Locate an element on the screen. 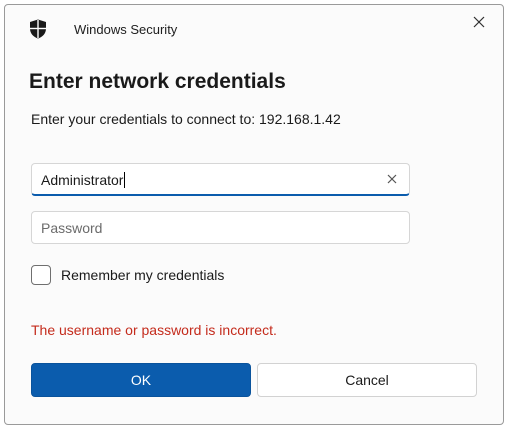 The width and height of the screenshot is (508, 429). ok-button: OK is located at coordinates (141, 380).